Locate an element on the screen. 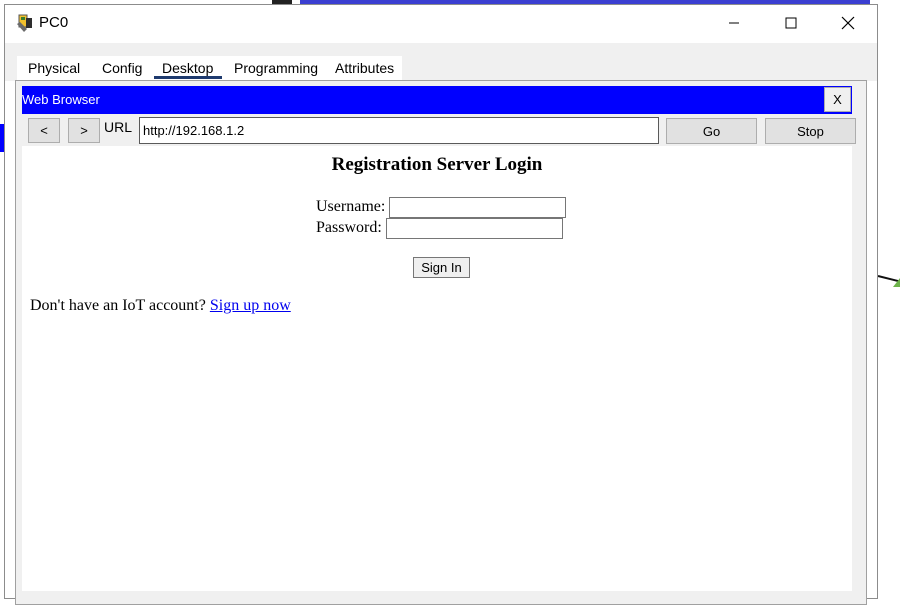  tab-physical: Physical is located at coordinates (54, 68).